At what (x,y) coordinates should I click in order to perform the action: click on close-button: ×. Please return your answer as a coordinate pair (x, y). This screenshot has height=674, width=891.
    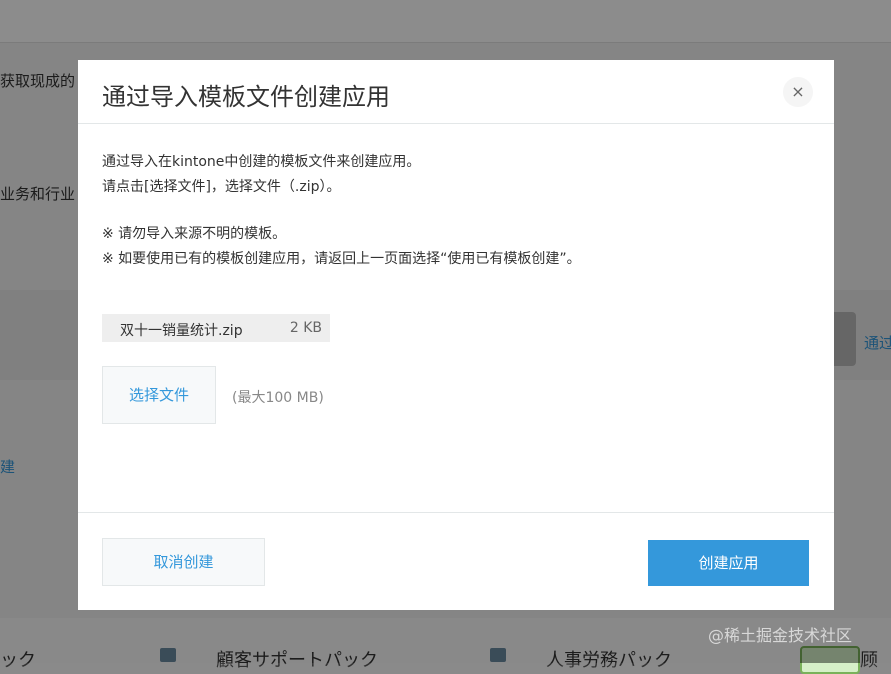
    Looking at the image, I should click on (798, 92).